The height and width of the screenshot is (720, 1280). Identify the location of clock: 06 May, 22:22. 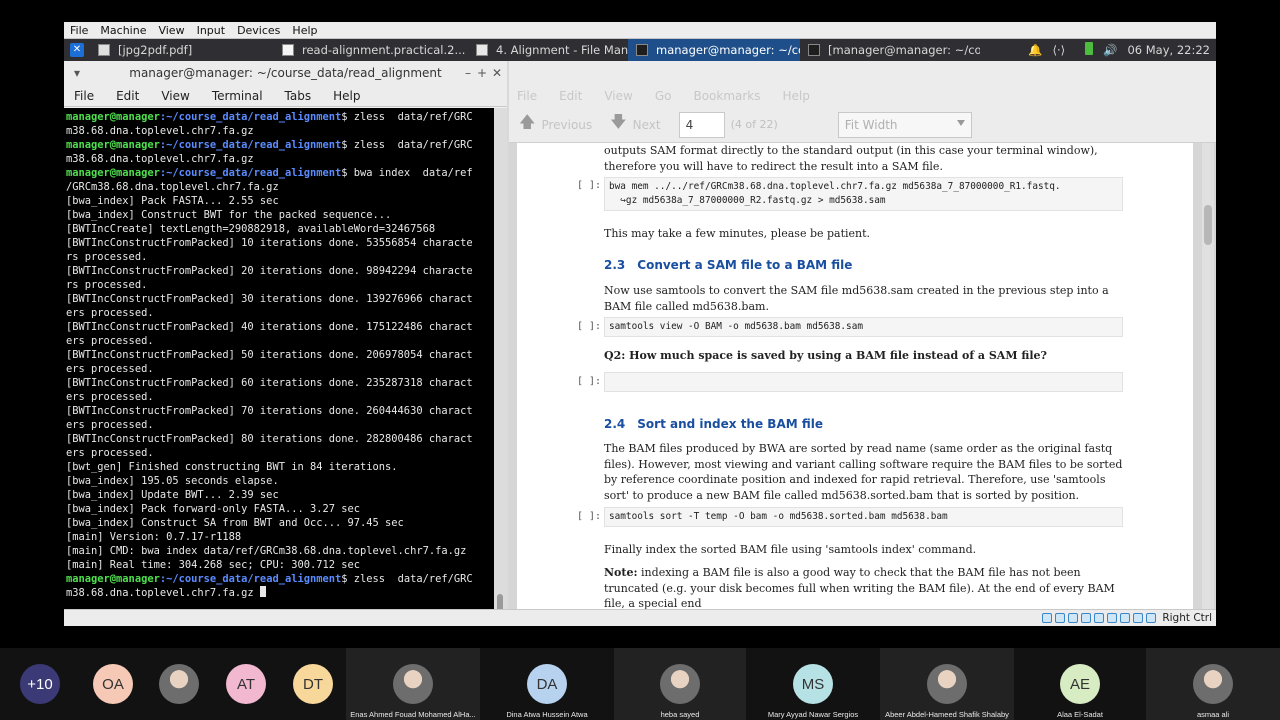
(1168, 50).